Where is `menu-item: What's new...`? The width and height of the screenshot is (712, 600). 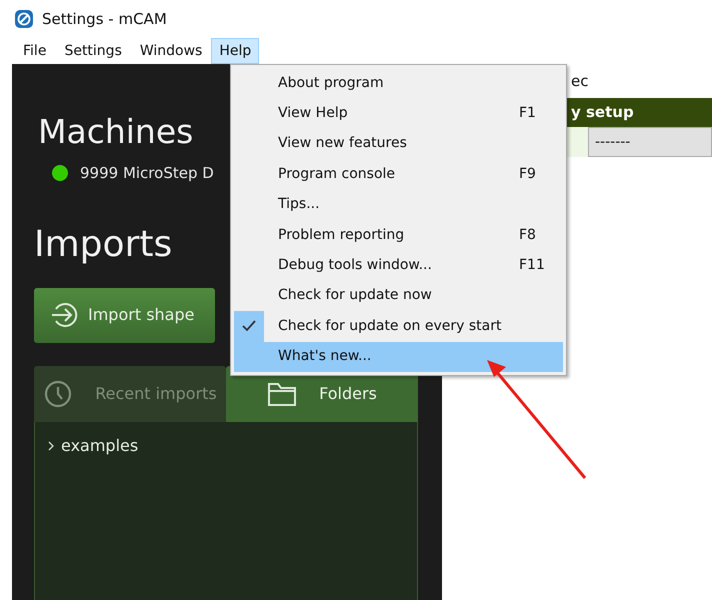 menu-item: What's new... is located at coordinates (398, 357).